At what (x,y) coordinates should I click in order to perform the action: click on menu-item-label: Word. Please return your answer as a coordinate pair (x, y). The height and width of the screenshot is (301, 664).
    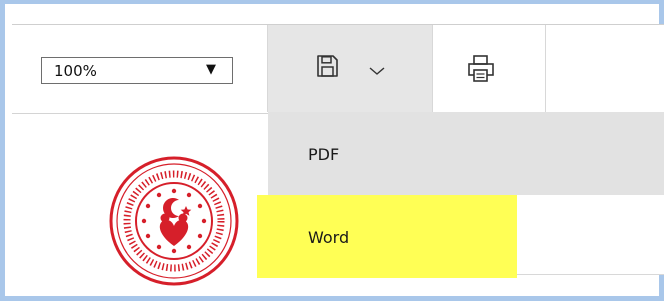
    Looking at the image, I should click on (329, 237).